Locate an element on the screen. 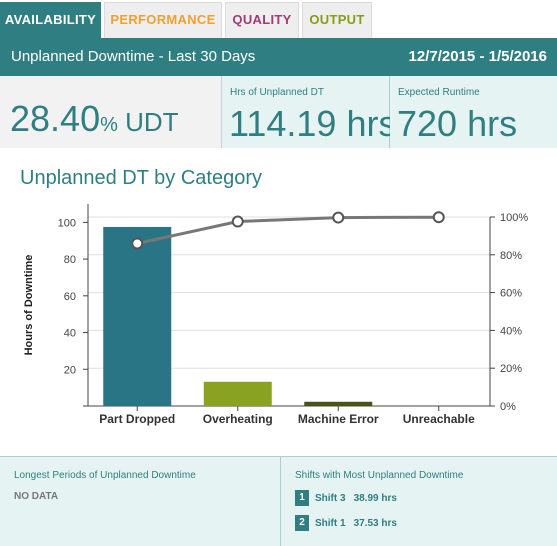  y-tick-label: 20 is located at coordinates (70, 370).